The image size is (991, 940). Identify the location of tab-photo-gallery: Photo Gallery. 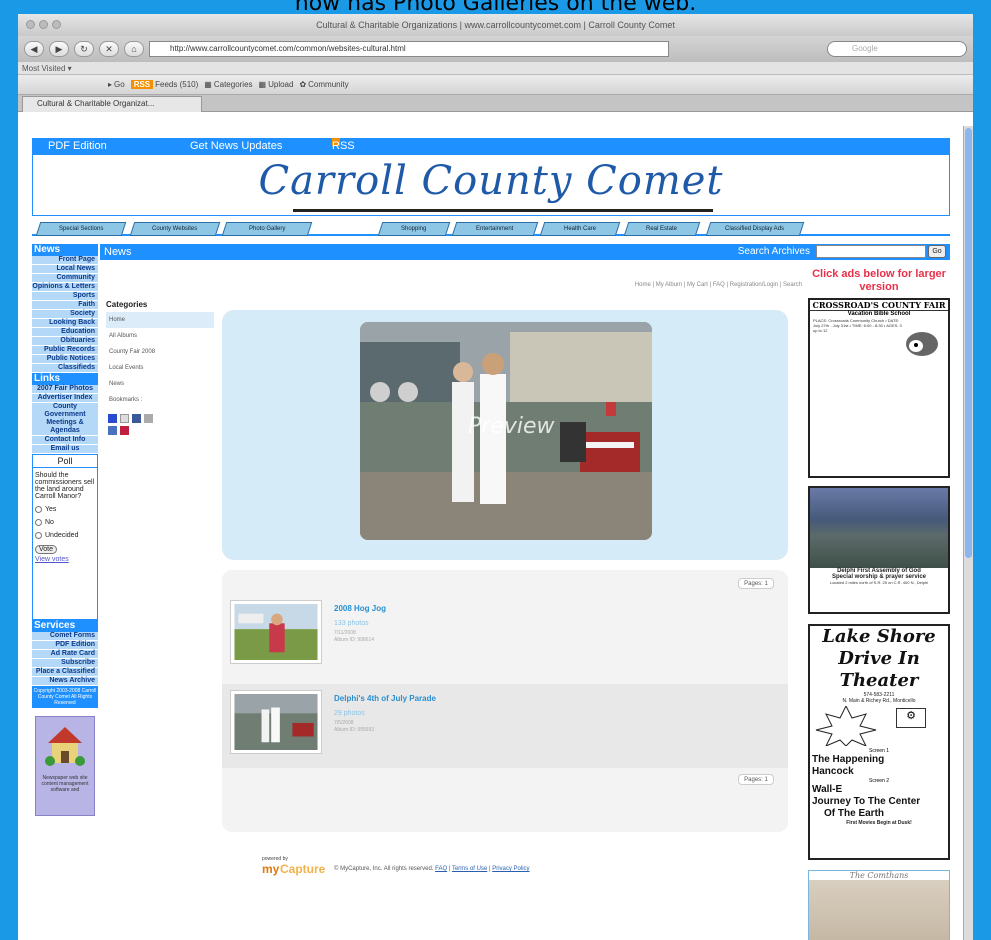
(267, 229).